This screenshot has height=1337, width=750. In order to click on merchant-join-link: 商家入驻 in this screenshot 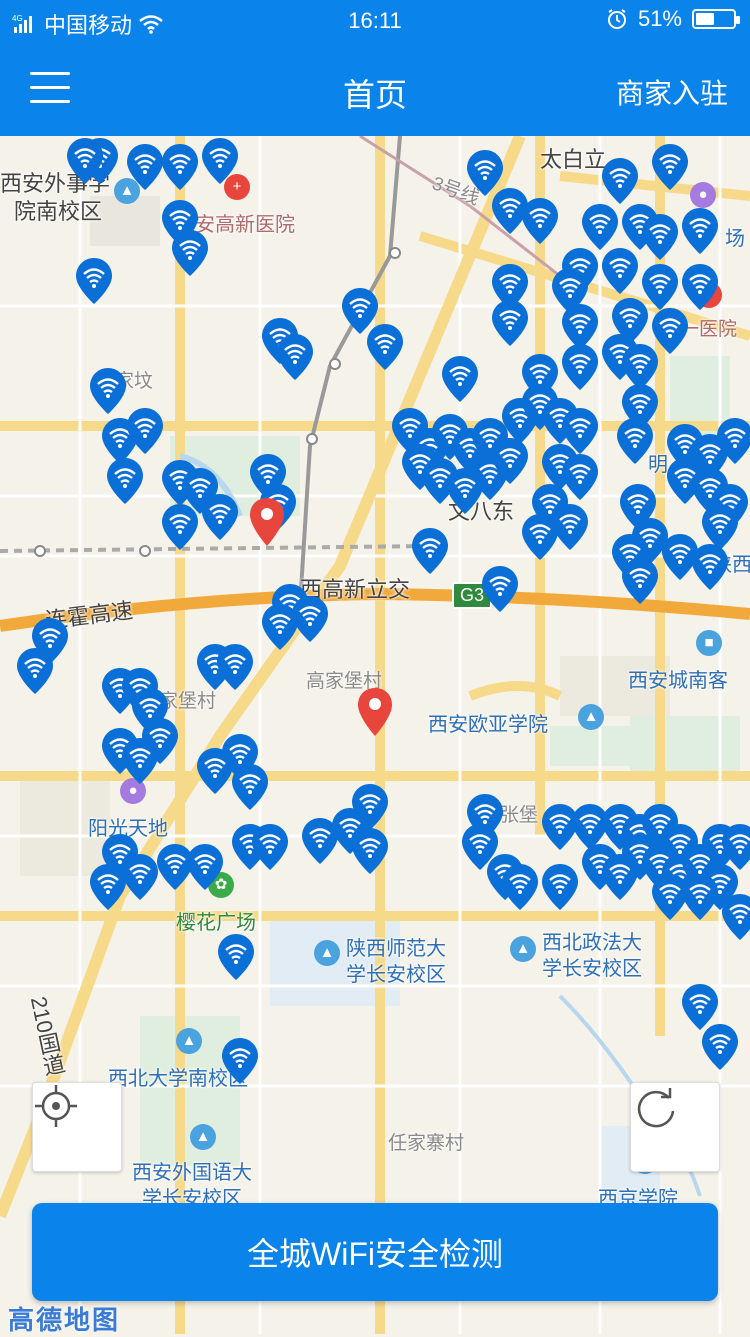, I will do `click(672, 92)`.